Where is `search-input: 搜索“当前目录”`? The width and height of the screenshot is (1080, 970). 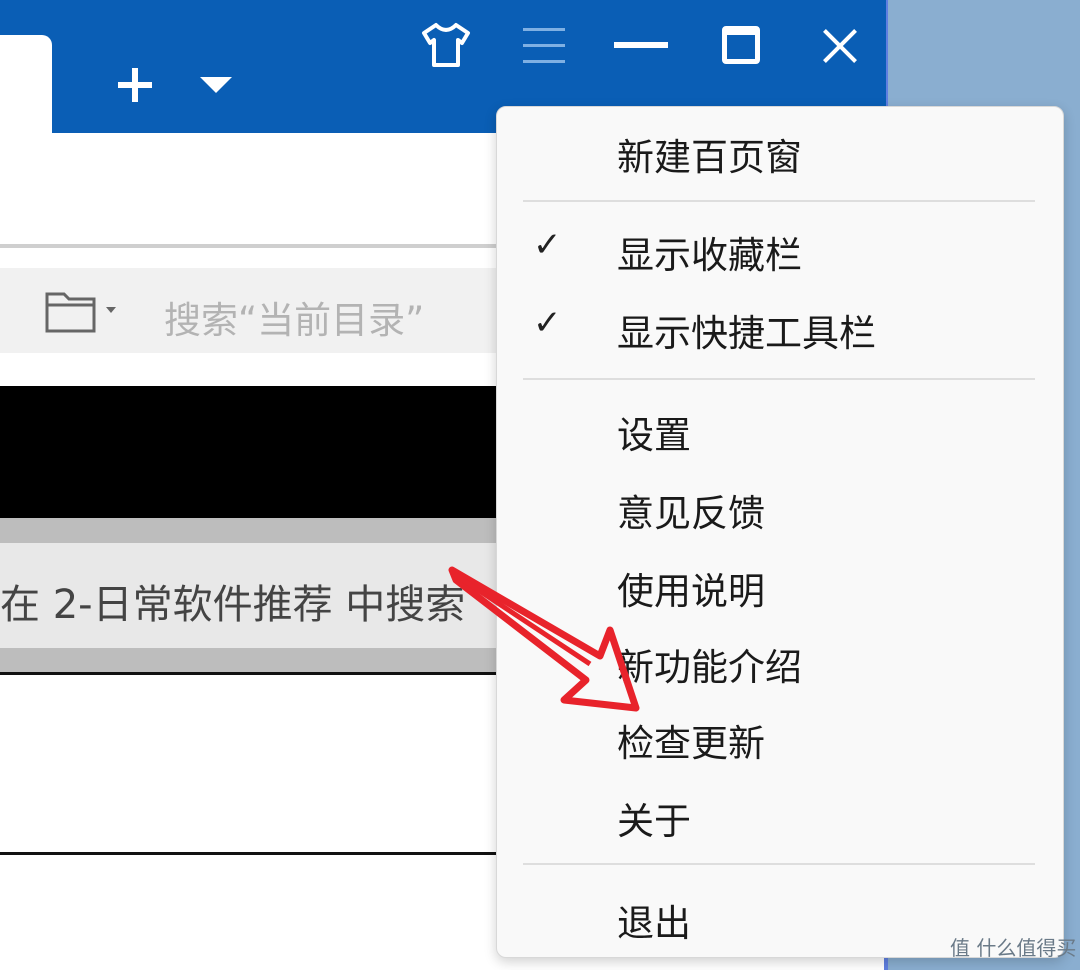 search-input: 搜索“当前目录” is located at coordinates (294, 317).